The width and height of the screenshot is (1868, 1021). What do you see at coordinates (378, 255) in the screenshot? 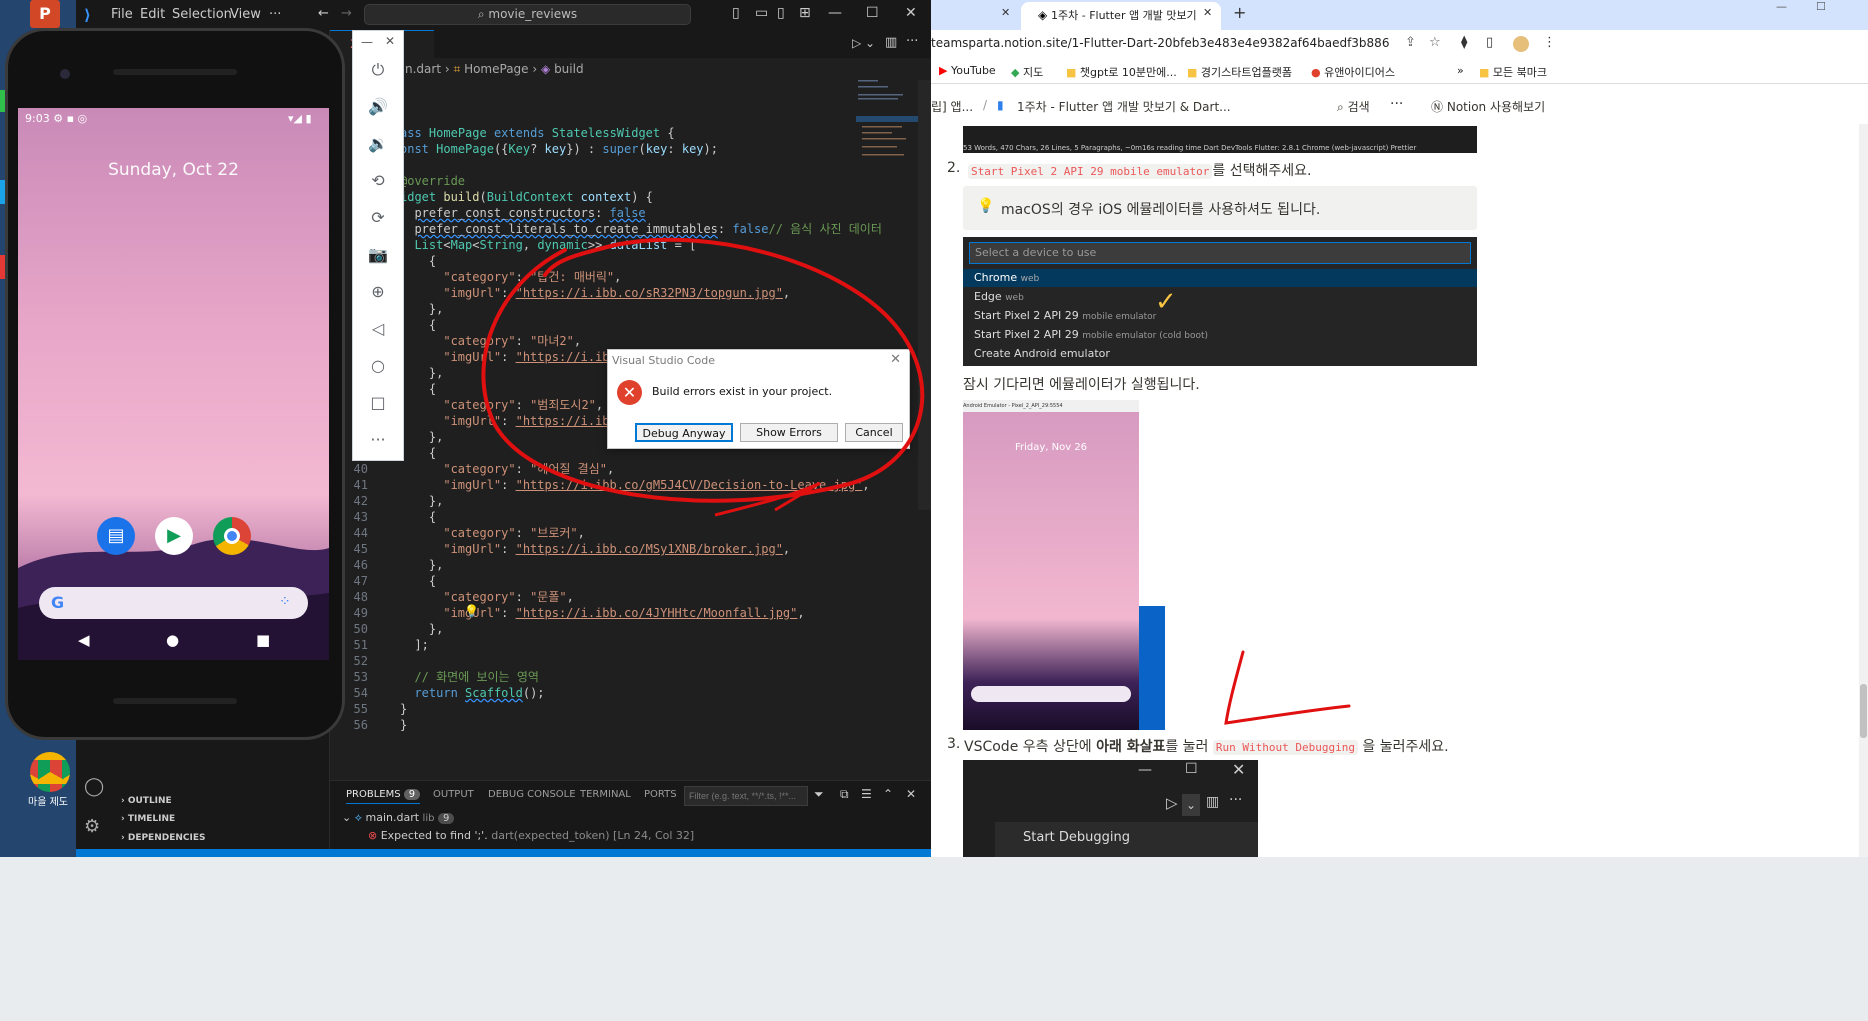
I see `camera-icon: 📷` at bounding box center [378, 255].